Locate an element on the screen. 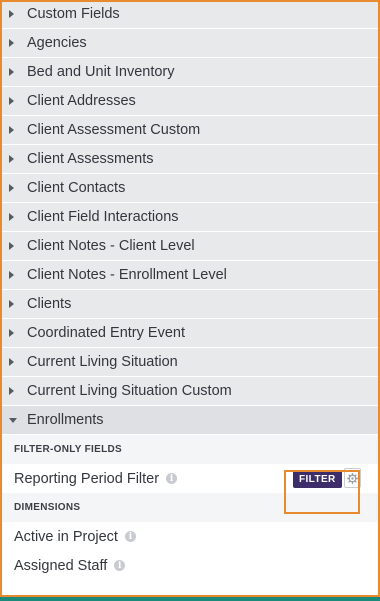 Image resolution: width=380 pixels, height=601 pixels. view-label: Client Addresses is located at coordinates (81, 101).